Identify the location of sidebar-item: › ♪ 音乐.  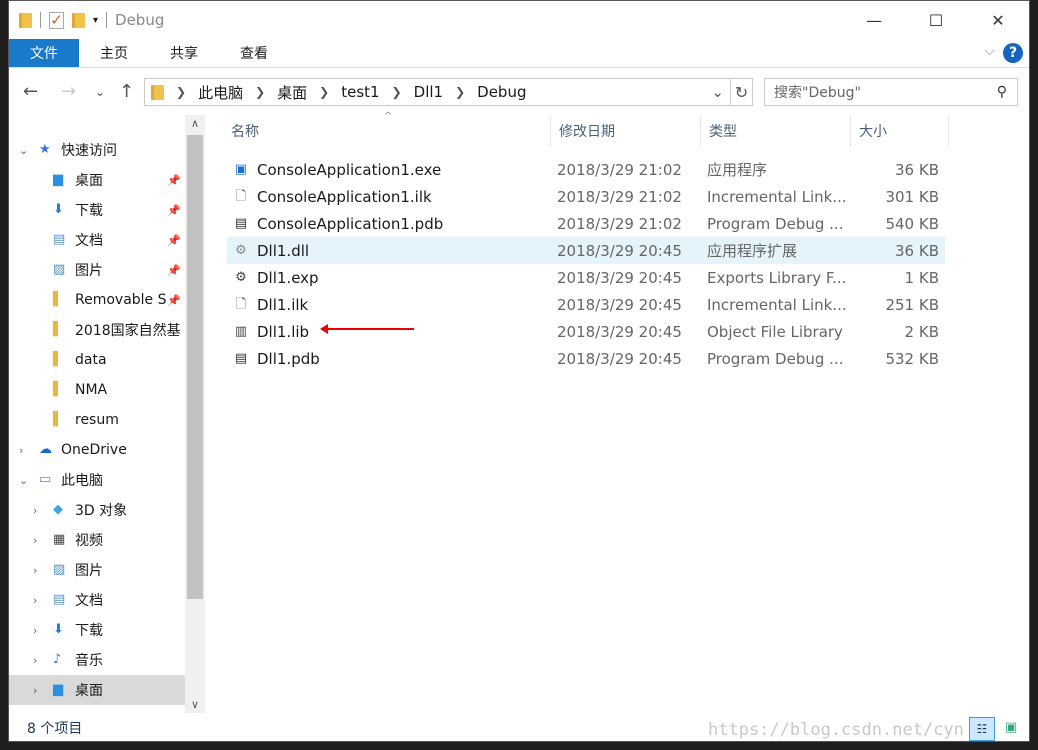
(97, 660).